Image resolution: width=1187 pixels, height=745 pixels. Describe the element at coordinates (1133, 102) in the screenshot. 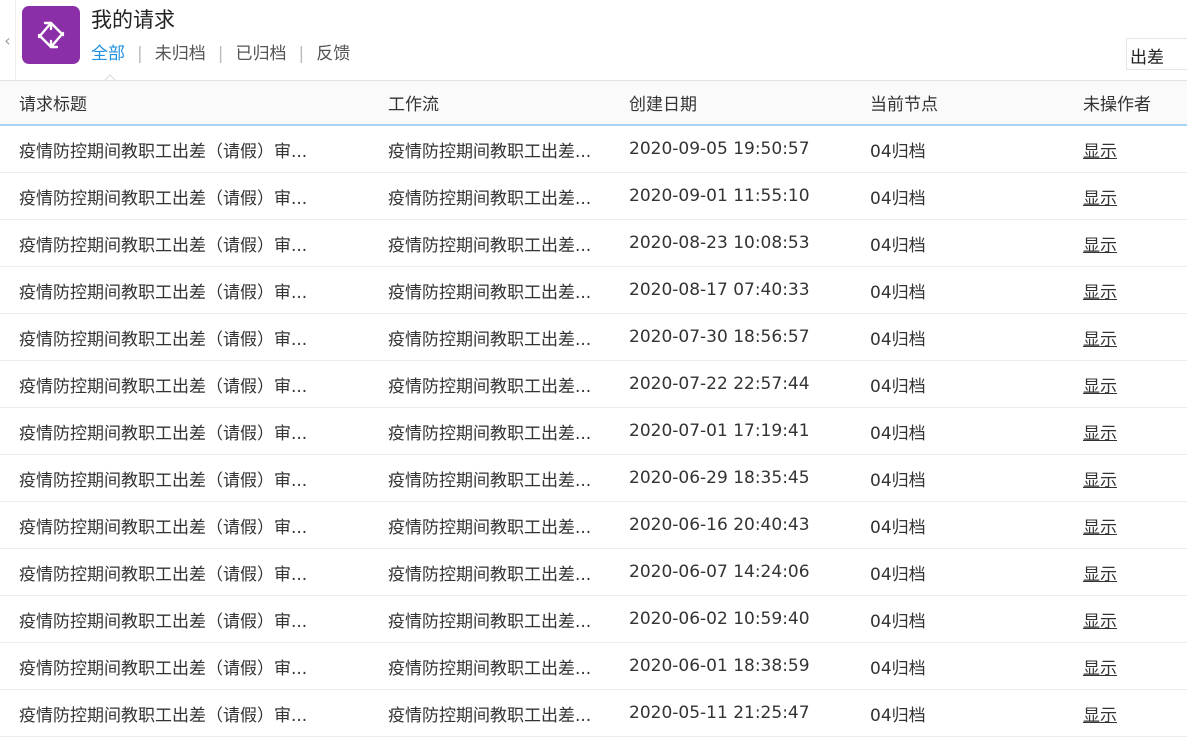

I see `column-header-pending-operator: 未操作者` at that location.